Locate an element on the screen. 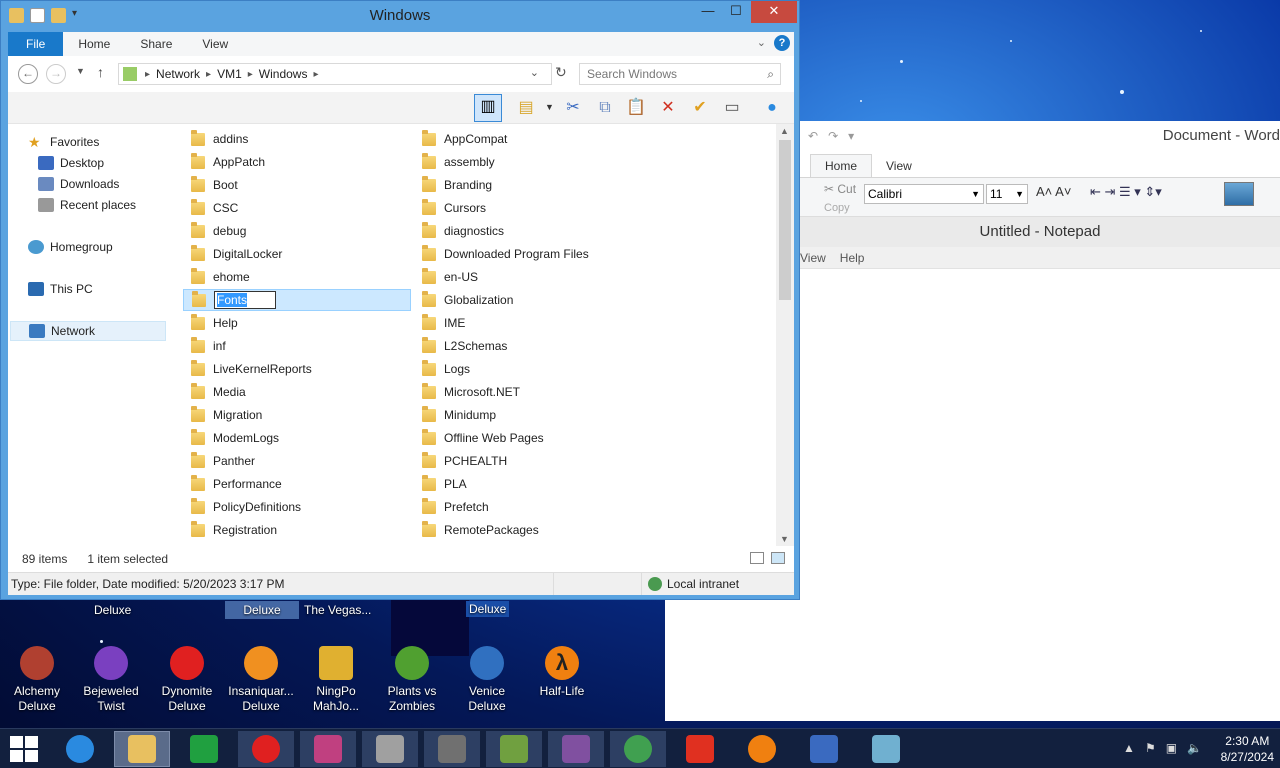 The width and height of the screenshot is (1280, 768). address-bar: ▸ Network ▸ VM1 ▸ Windows ▸ ⌄ is located at coordinates (335, 74).